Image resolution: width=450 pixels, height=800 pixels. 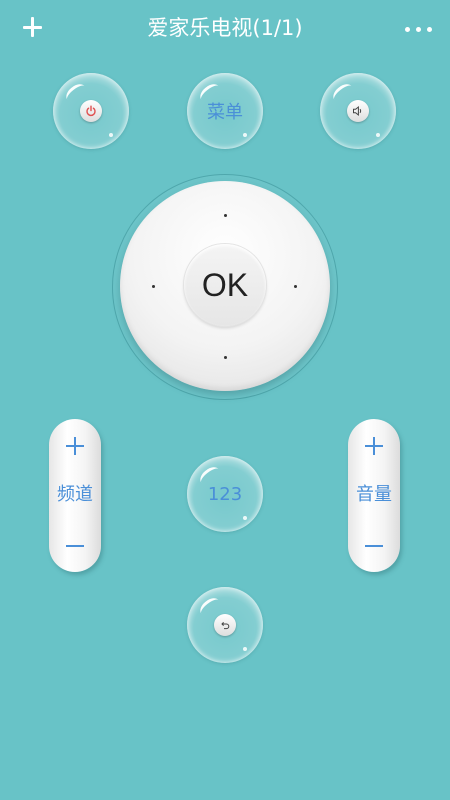 What do you see at coordinates (75, 545) in the screenshot?
I see `channel-down-button` at bounding box center [75, 545].